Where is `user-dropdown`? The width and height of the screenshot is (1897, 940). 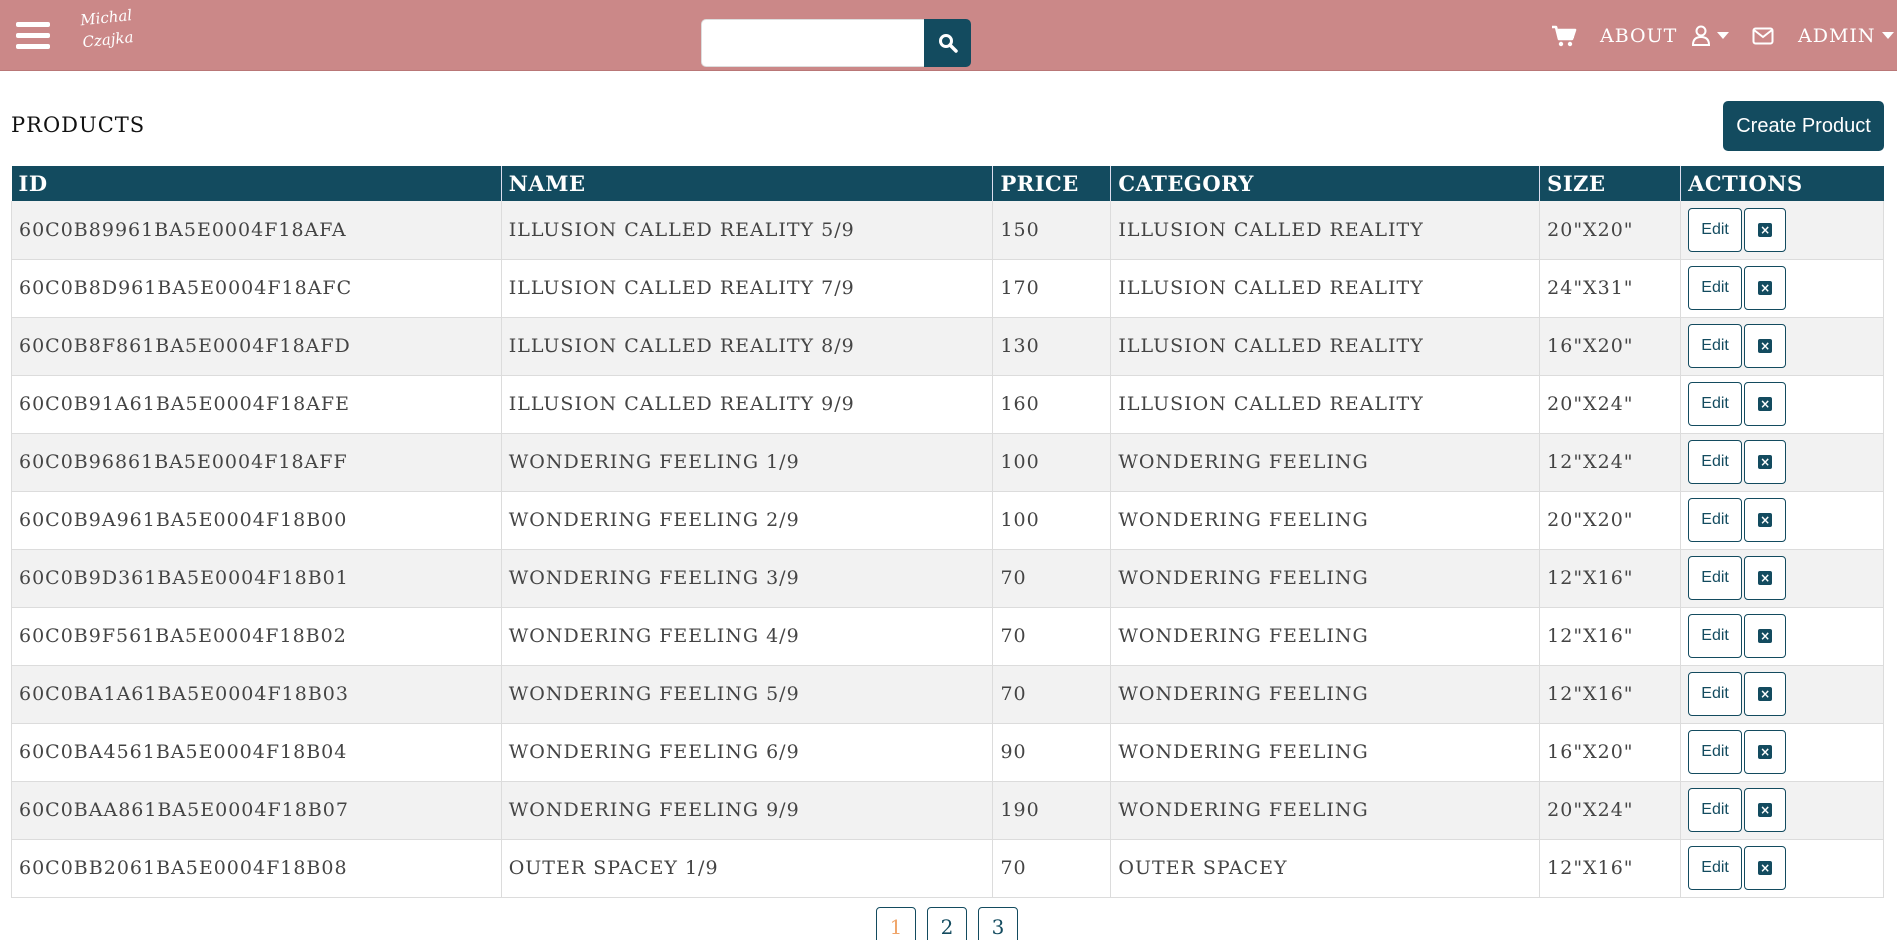
user-dropdown is located at coordinates (1710, 35).